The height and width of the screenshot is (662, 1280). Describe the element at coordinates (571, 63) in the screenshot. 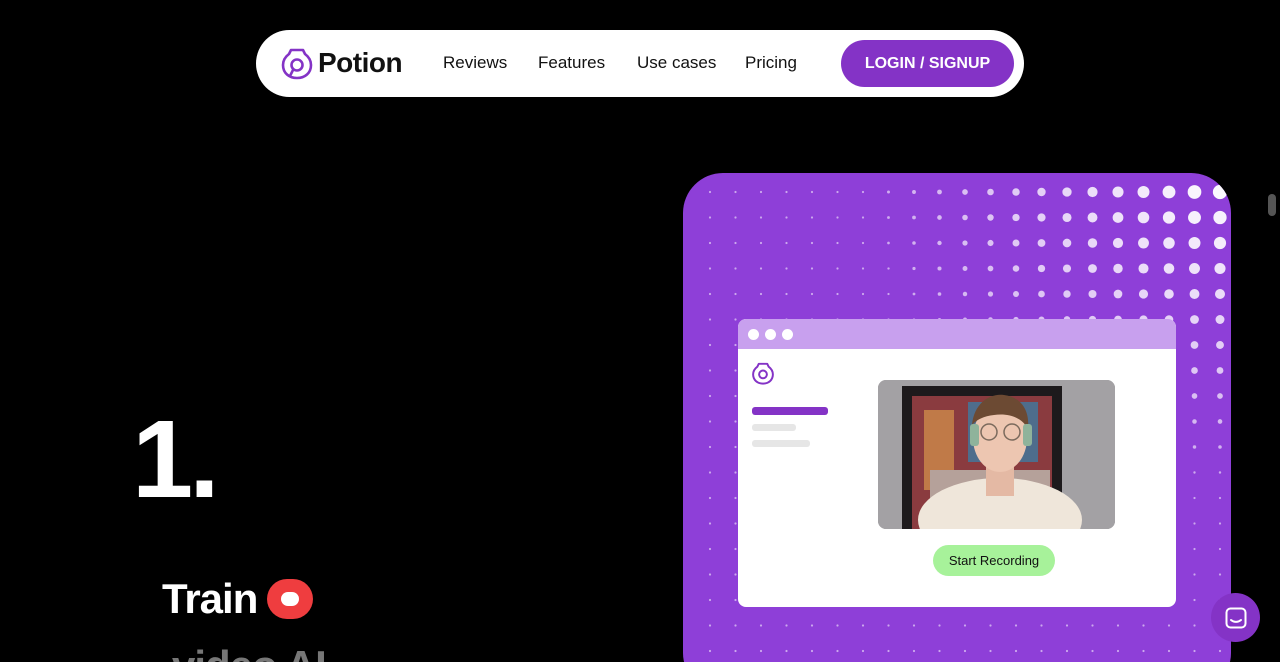

I see `nav-link-features: Features` at that location.